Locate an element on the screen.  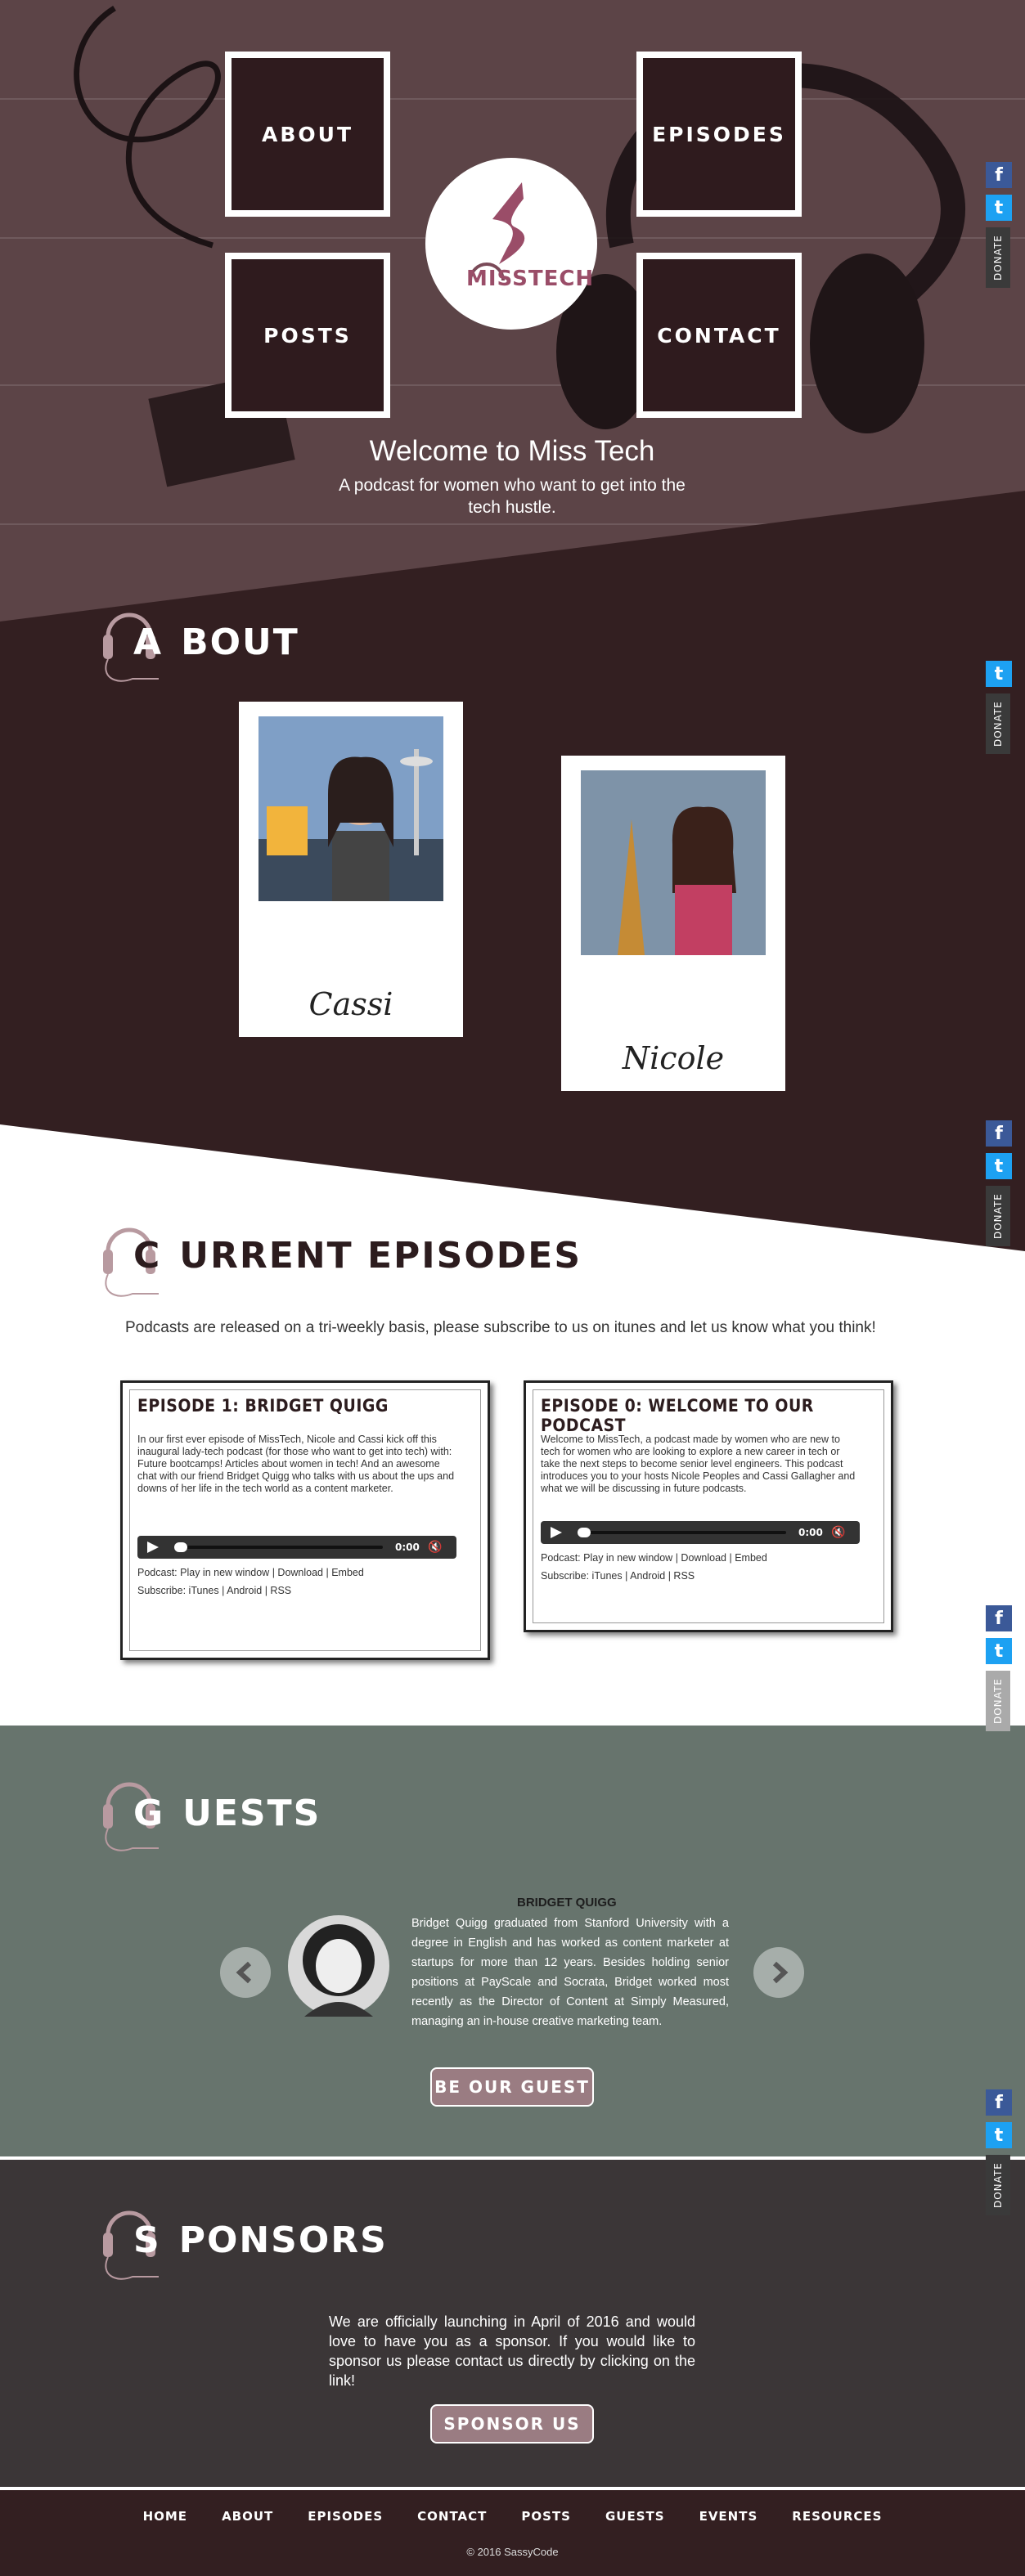
sponsor-us-button: SPONSOR US is located at coordinates (512, 2424).